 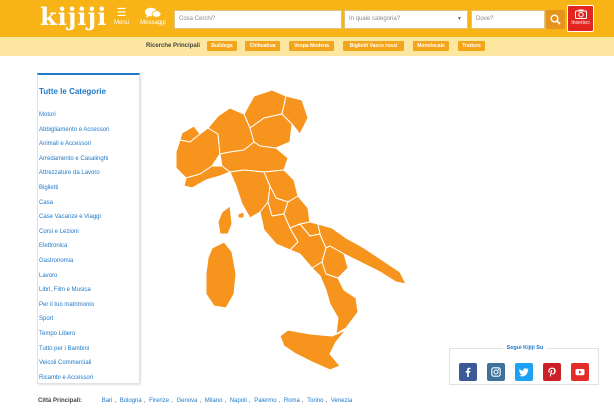 What do you see at coordinates (238, 401) in the screenshot?
I see `city-link: Napoli` at bounding box center [238, 401].